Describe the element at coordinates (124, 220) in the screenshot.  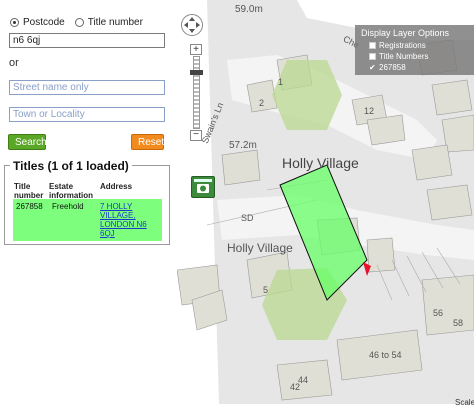
I see `address-link: 7 HOLLY VILLAGE, LONDON N6 6QJ` at that location.